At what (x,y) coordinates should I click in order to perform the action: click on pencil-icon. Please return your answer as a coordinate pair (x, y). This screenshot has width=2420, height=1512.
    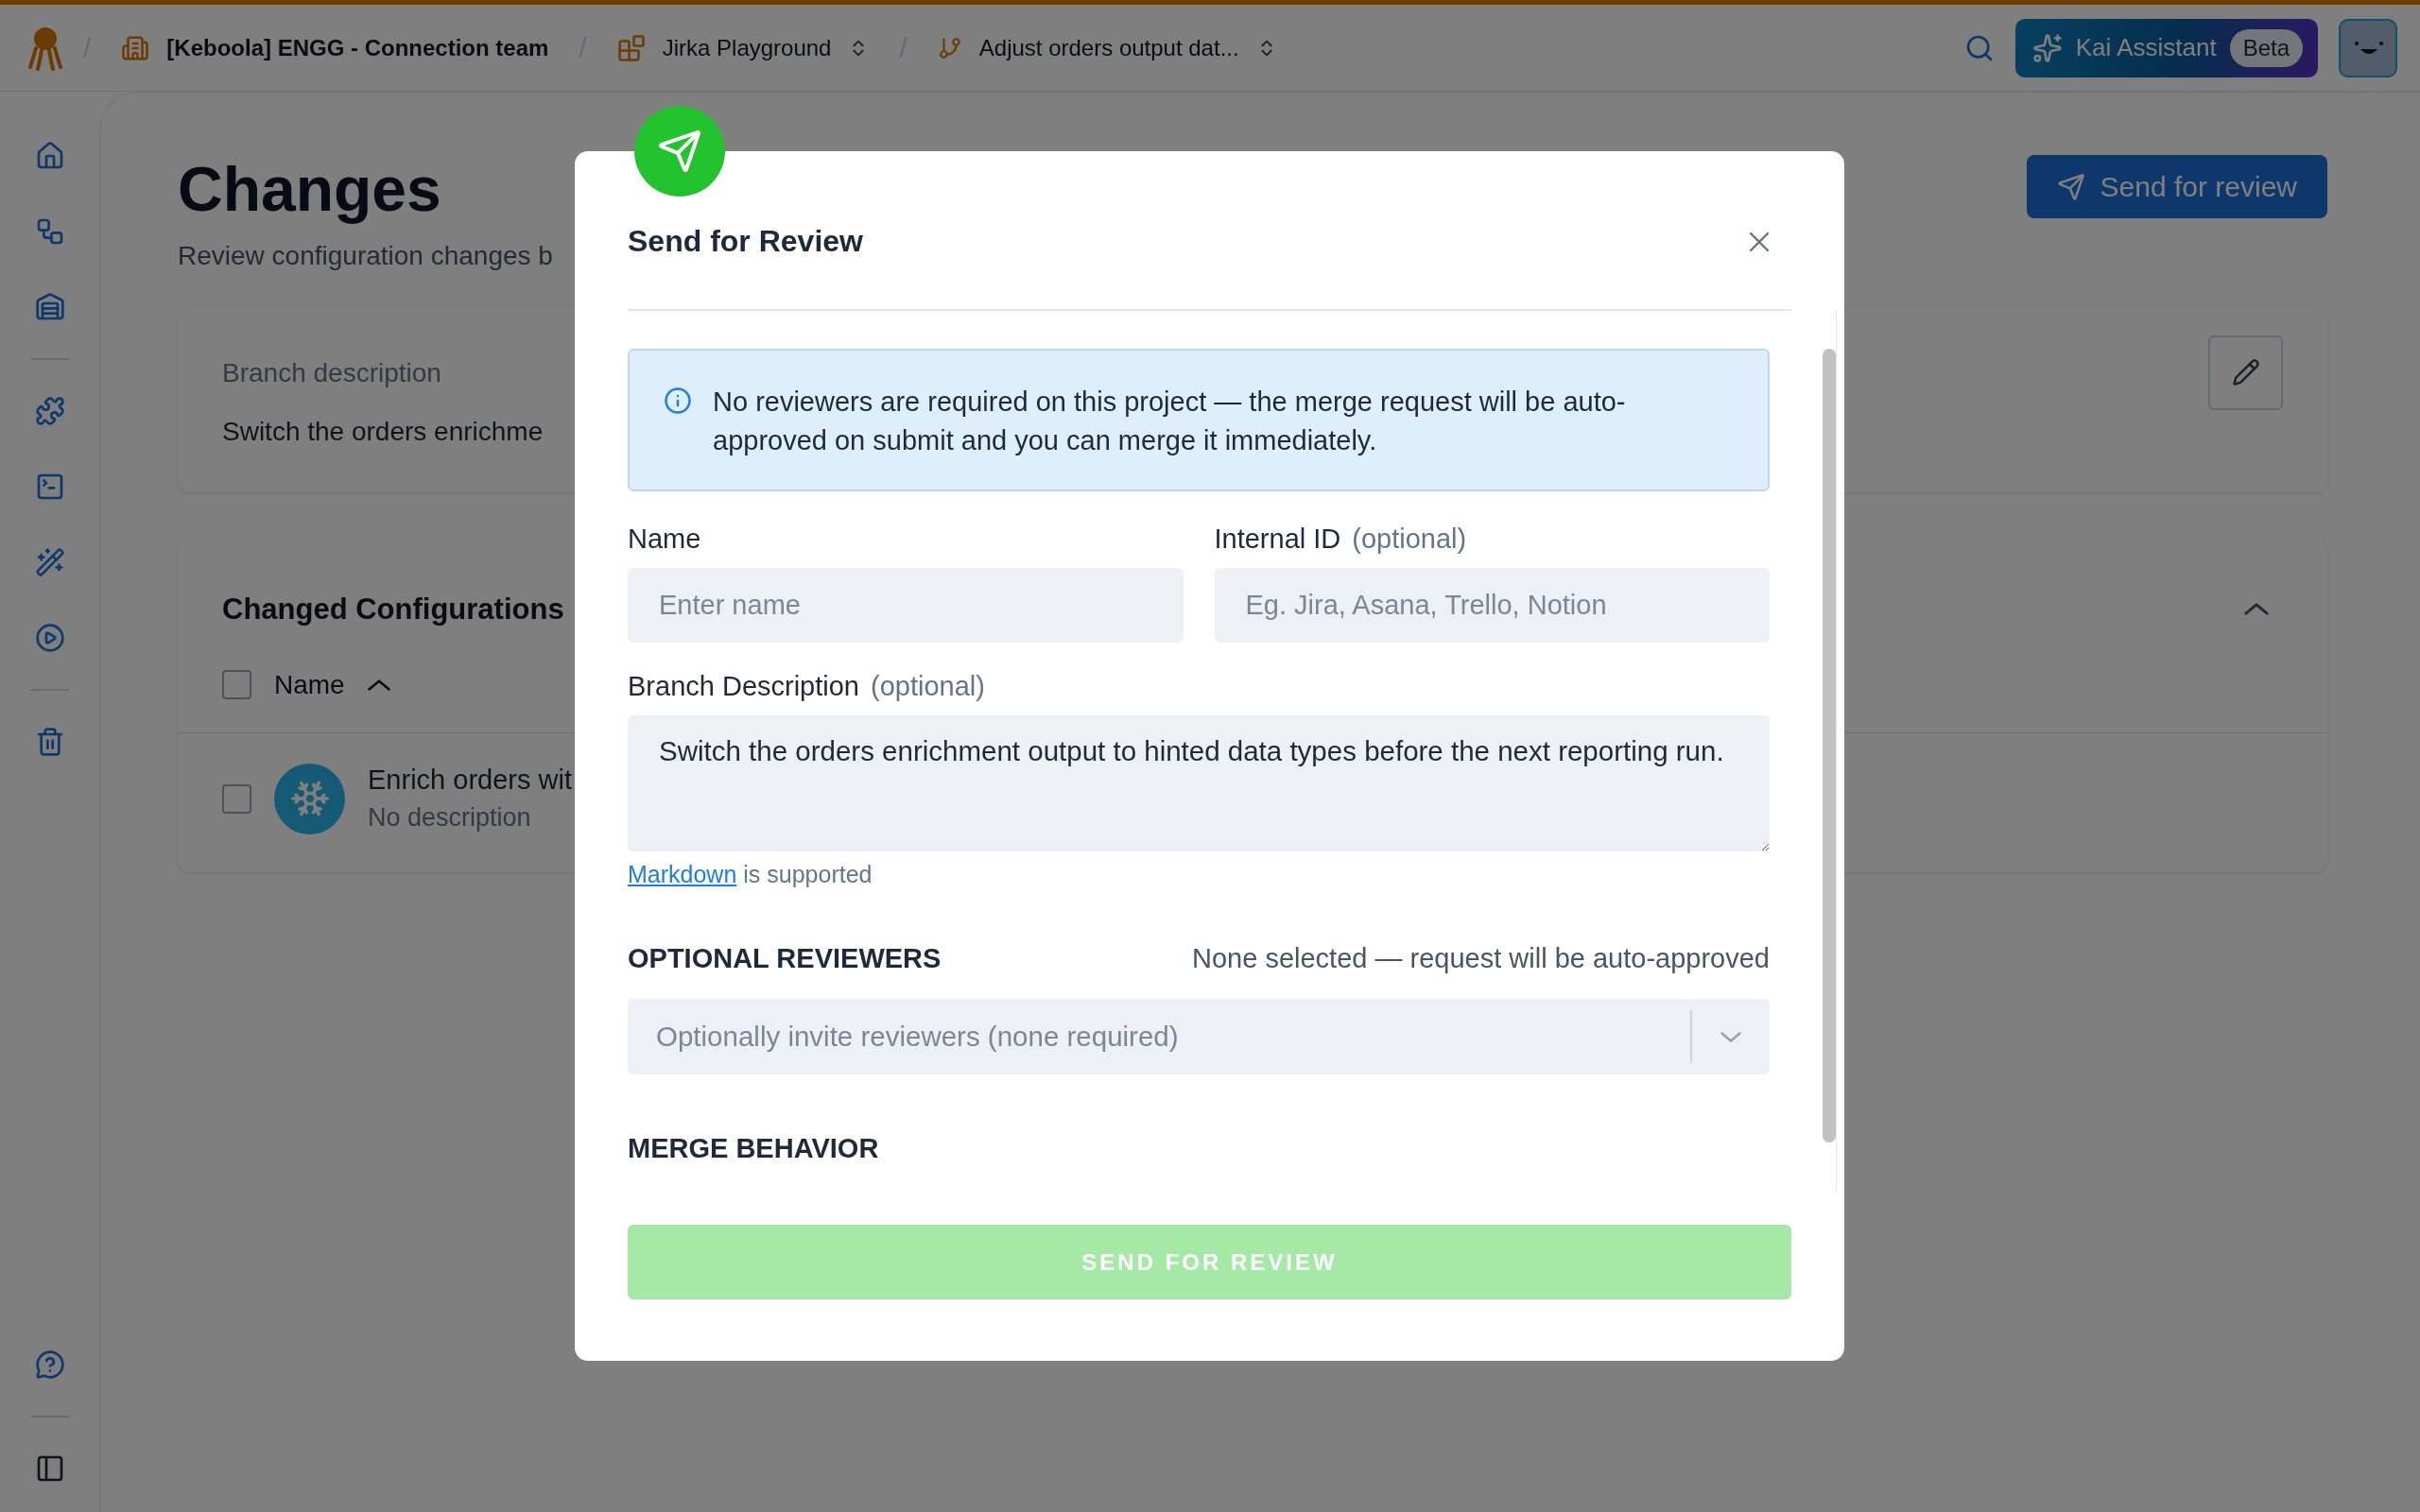
    Looking at the image, I should click on (2245, 372).